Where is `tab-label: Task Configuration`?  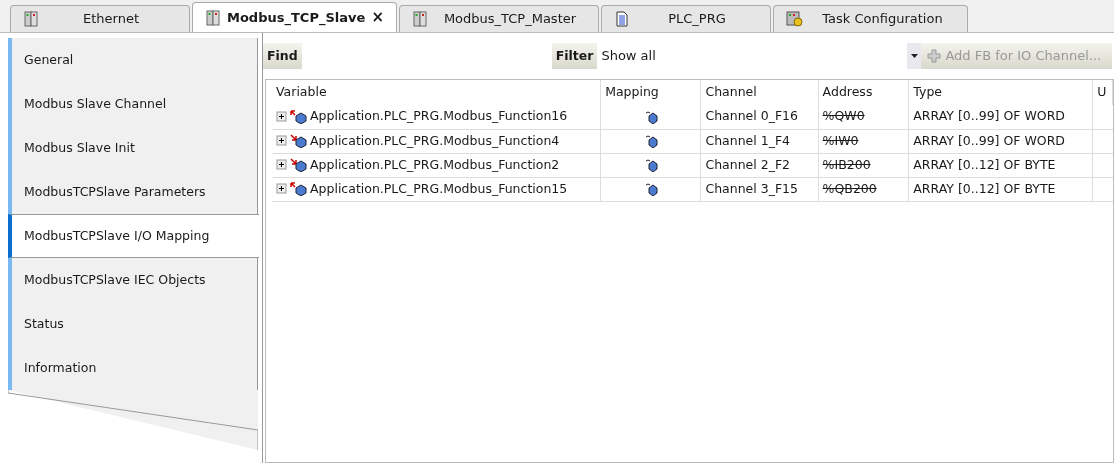
tab-label: Task Configuration is located at coordinates (882, 19).